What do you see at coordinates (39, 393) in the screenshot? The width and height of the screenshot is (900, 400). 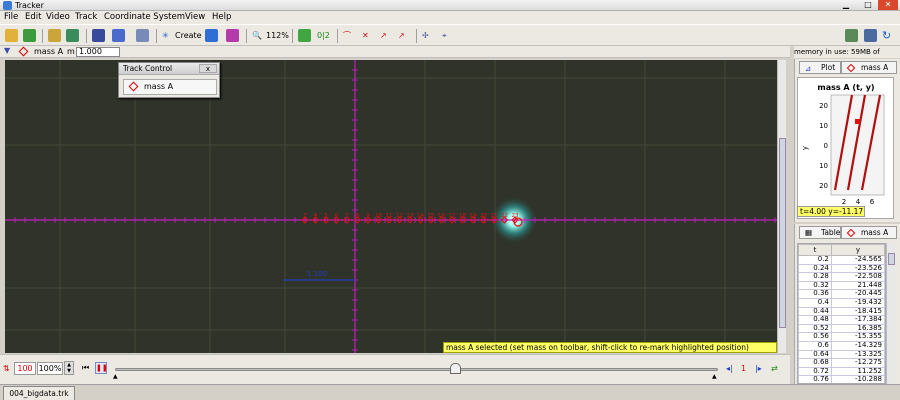 I see `file-tab: 004_bigdata.trk` at bounding box center [39, 393].